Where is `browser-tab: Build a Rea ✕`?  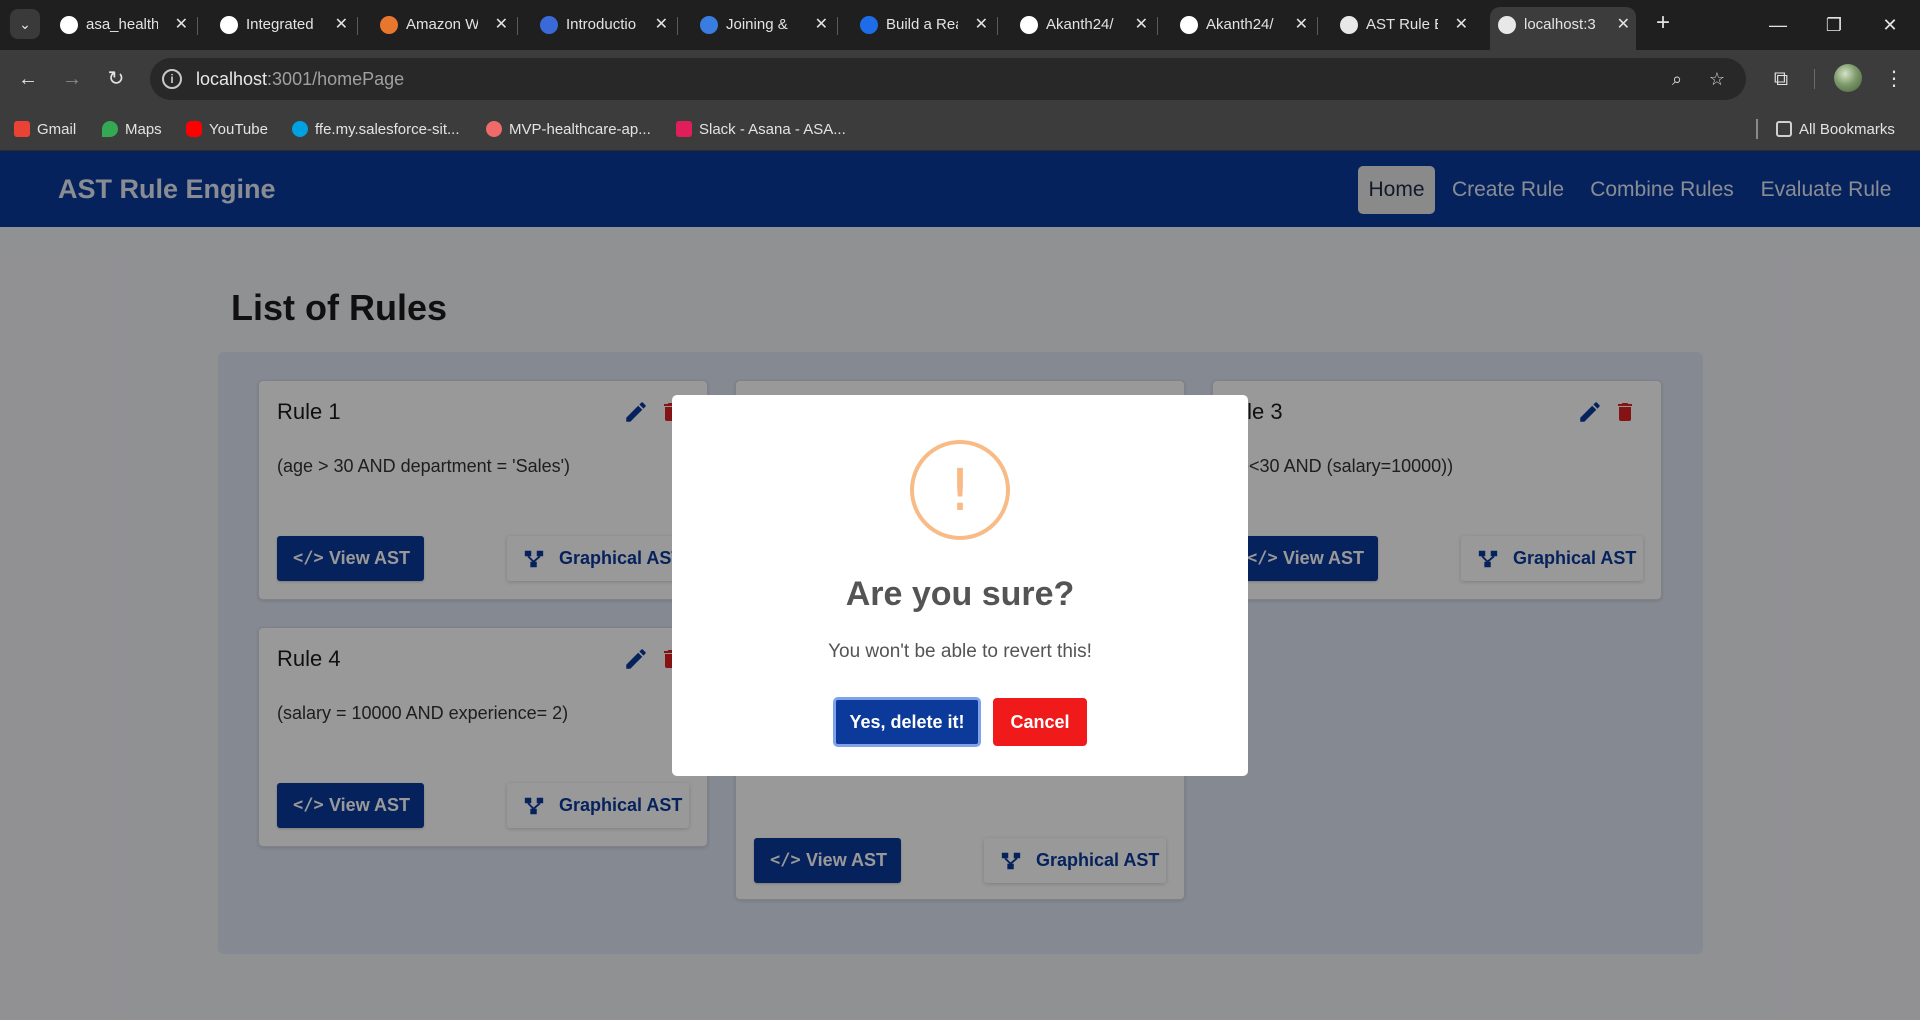 browser-tab: Build a Rea ✕ is located at coordinates (925, 25).